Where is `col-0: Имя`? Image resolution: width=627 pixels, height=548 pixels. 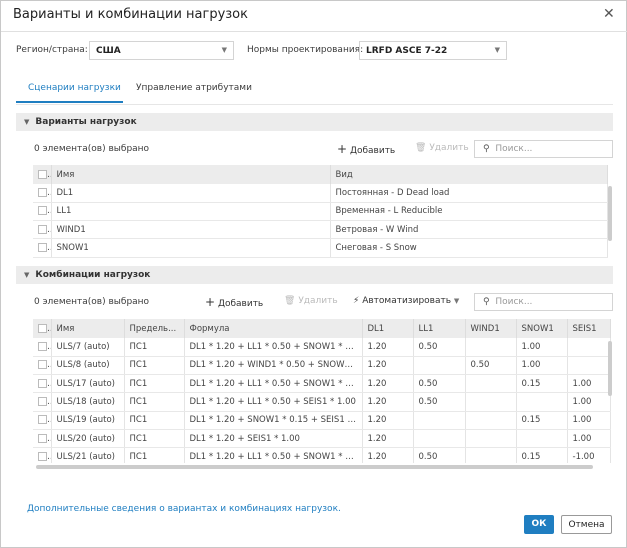 col-0: Имя is located at coordinates (88, 328).